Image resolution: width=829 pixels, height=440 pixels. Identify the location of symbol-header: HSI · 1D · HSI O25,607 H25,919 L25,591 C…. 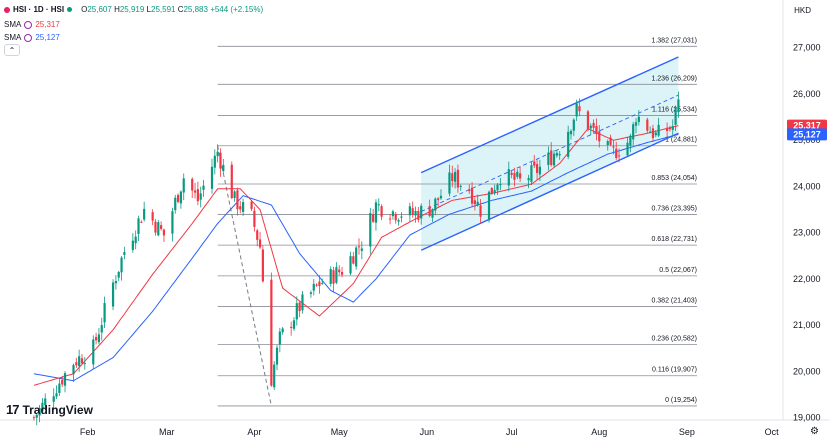
(133, 9).